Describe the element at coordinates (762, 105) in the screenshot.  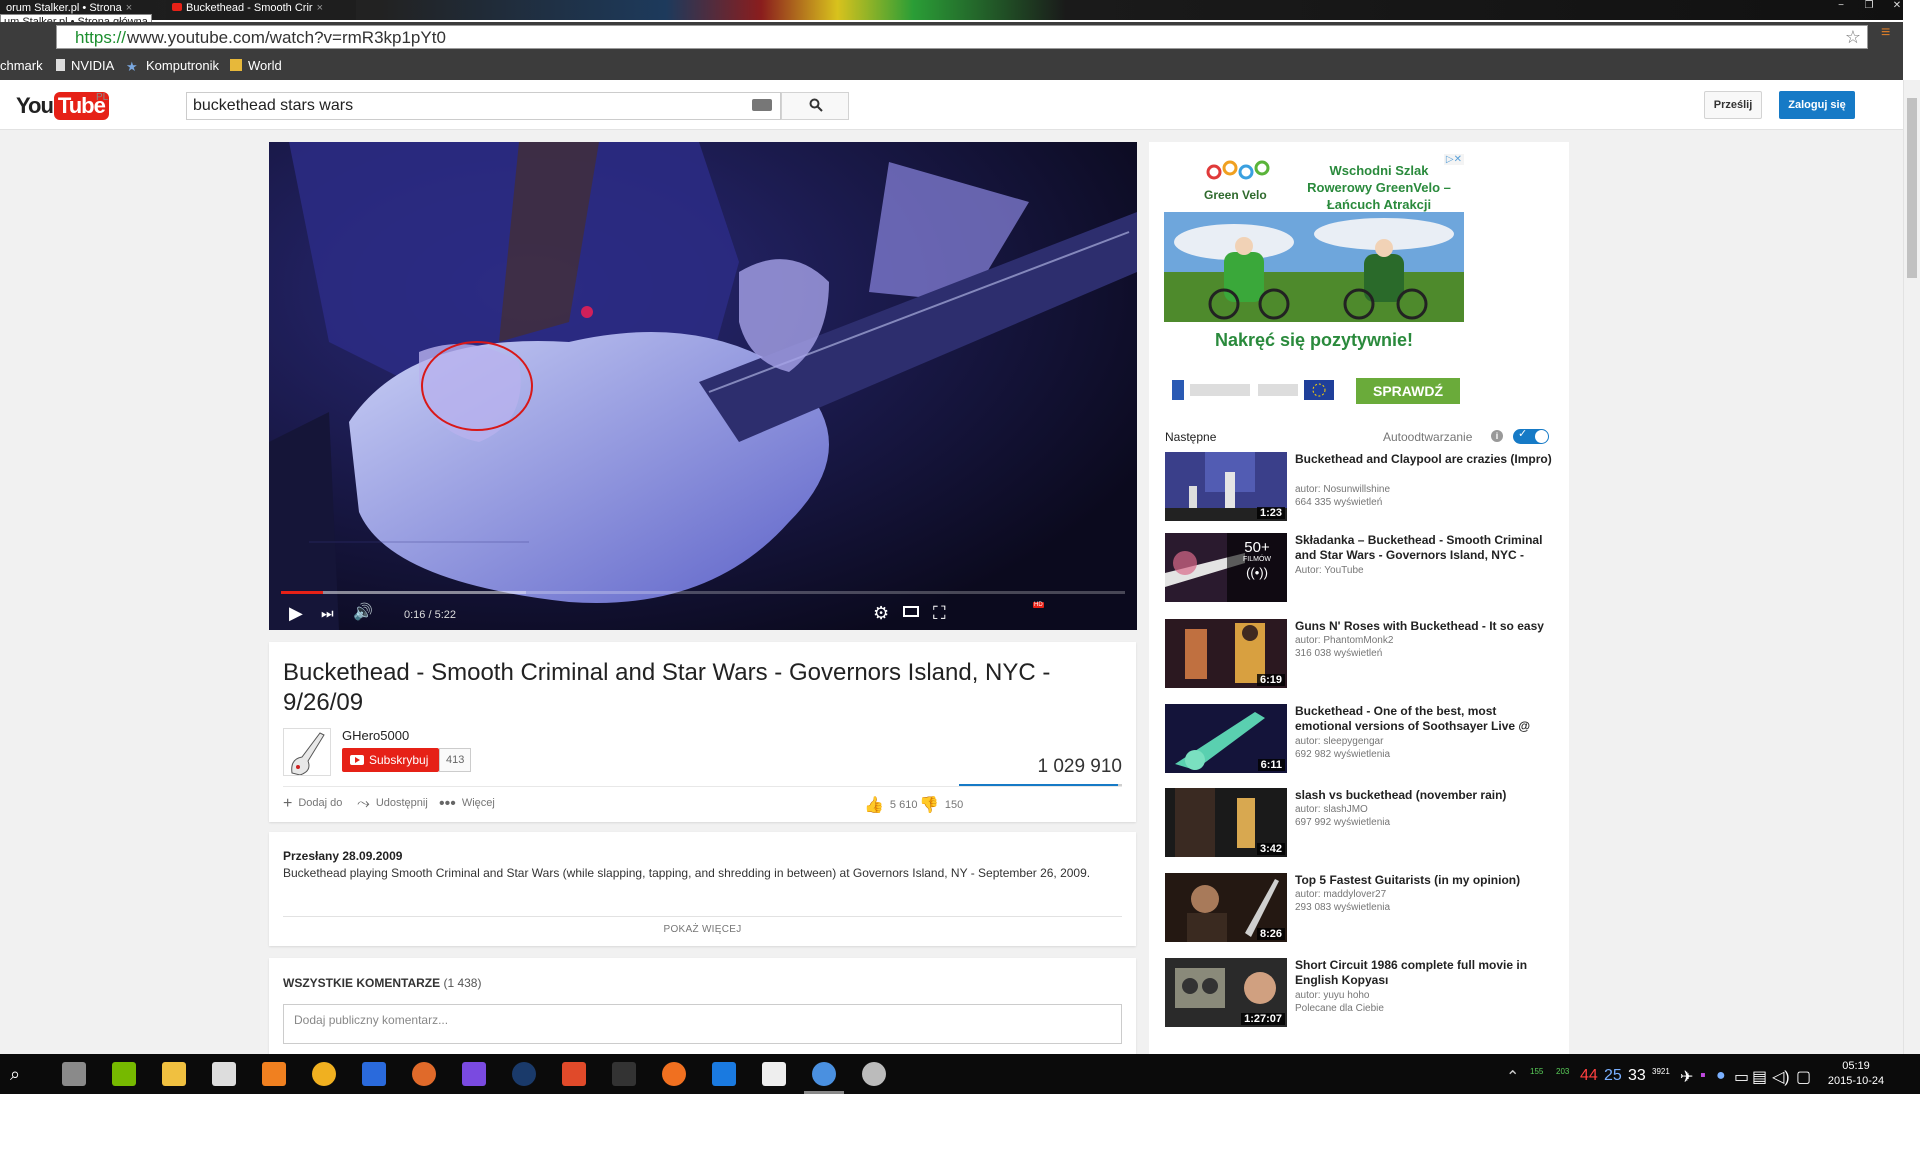
I see `keyboard-icon` at that location.